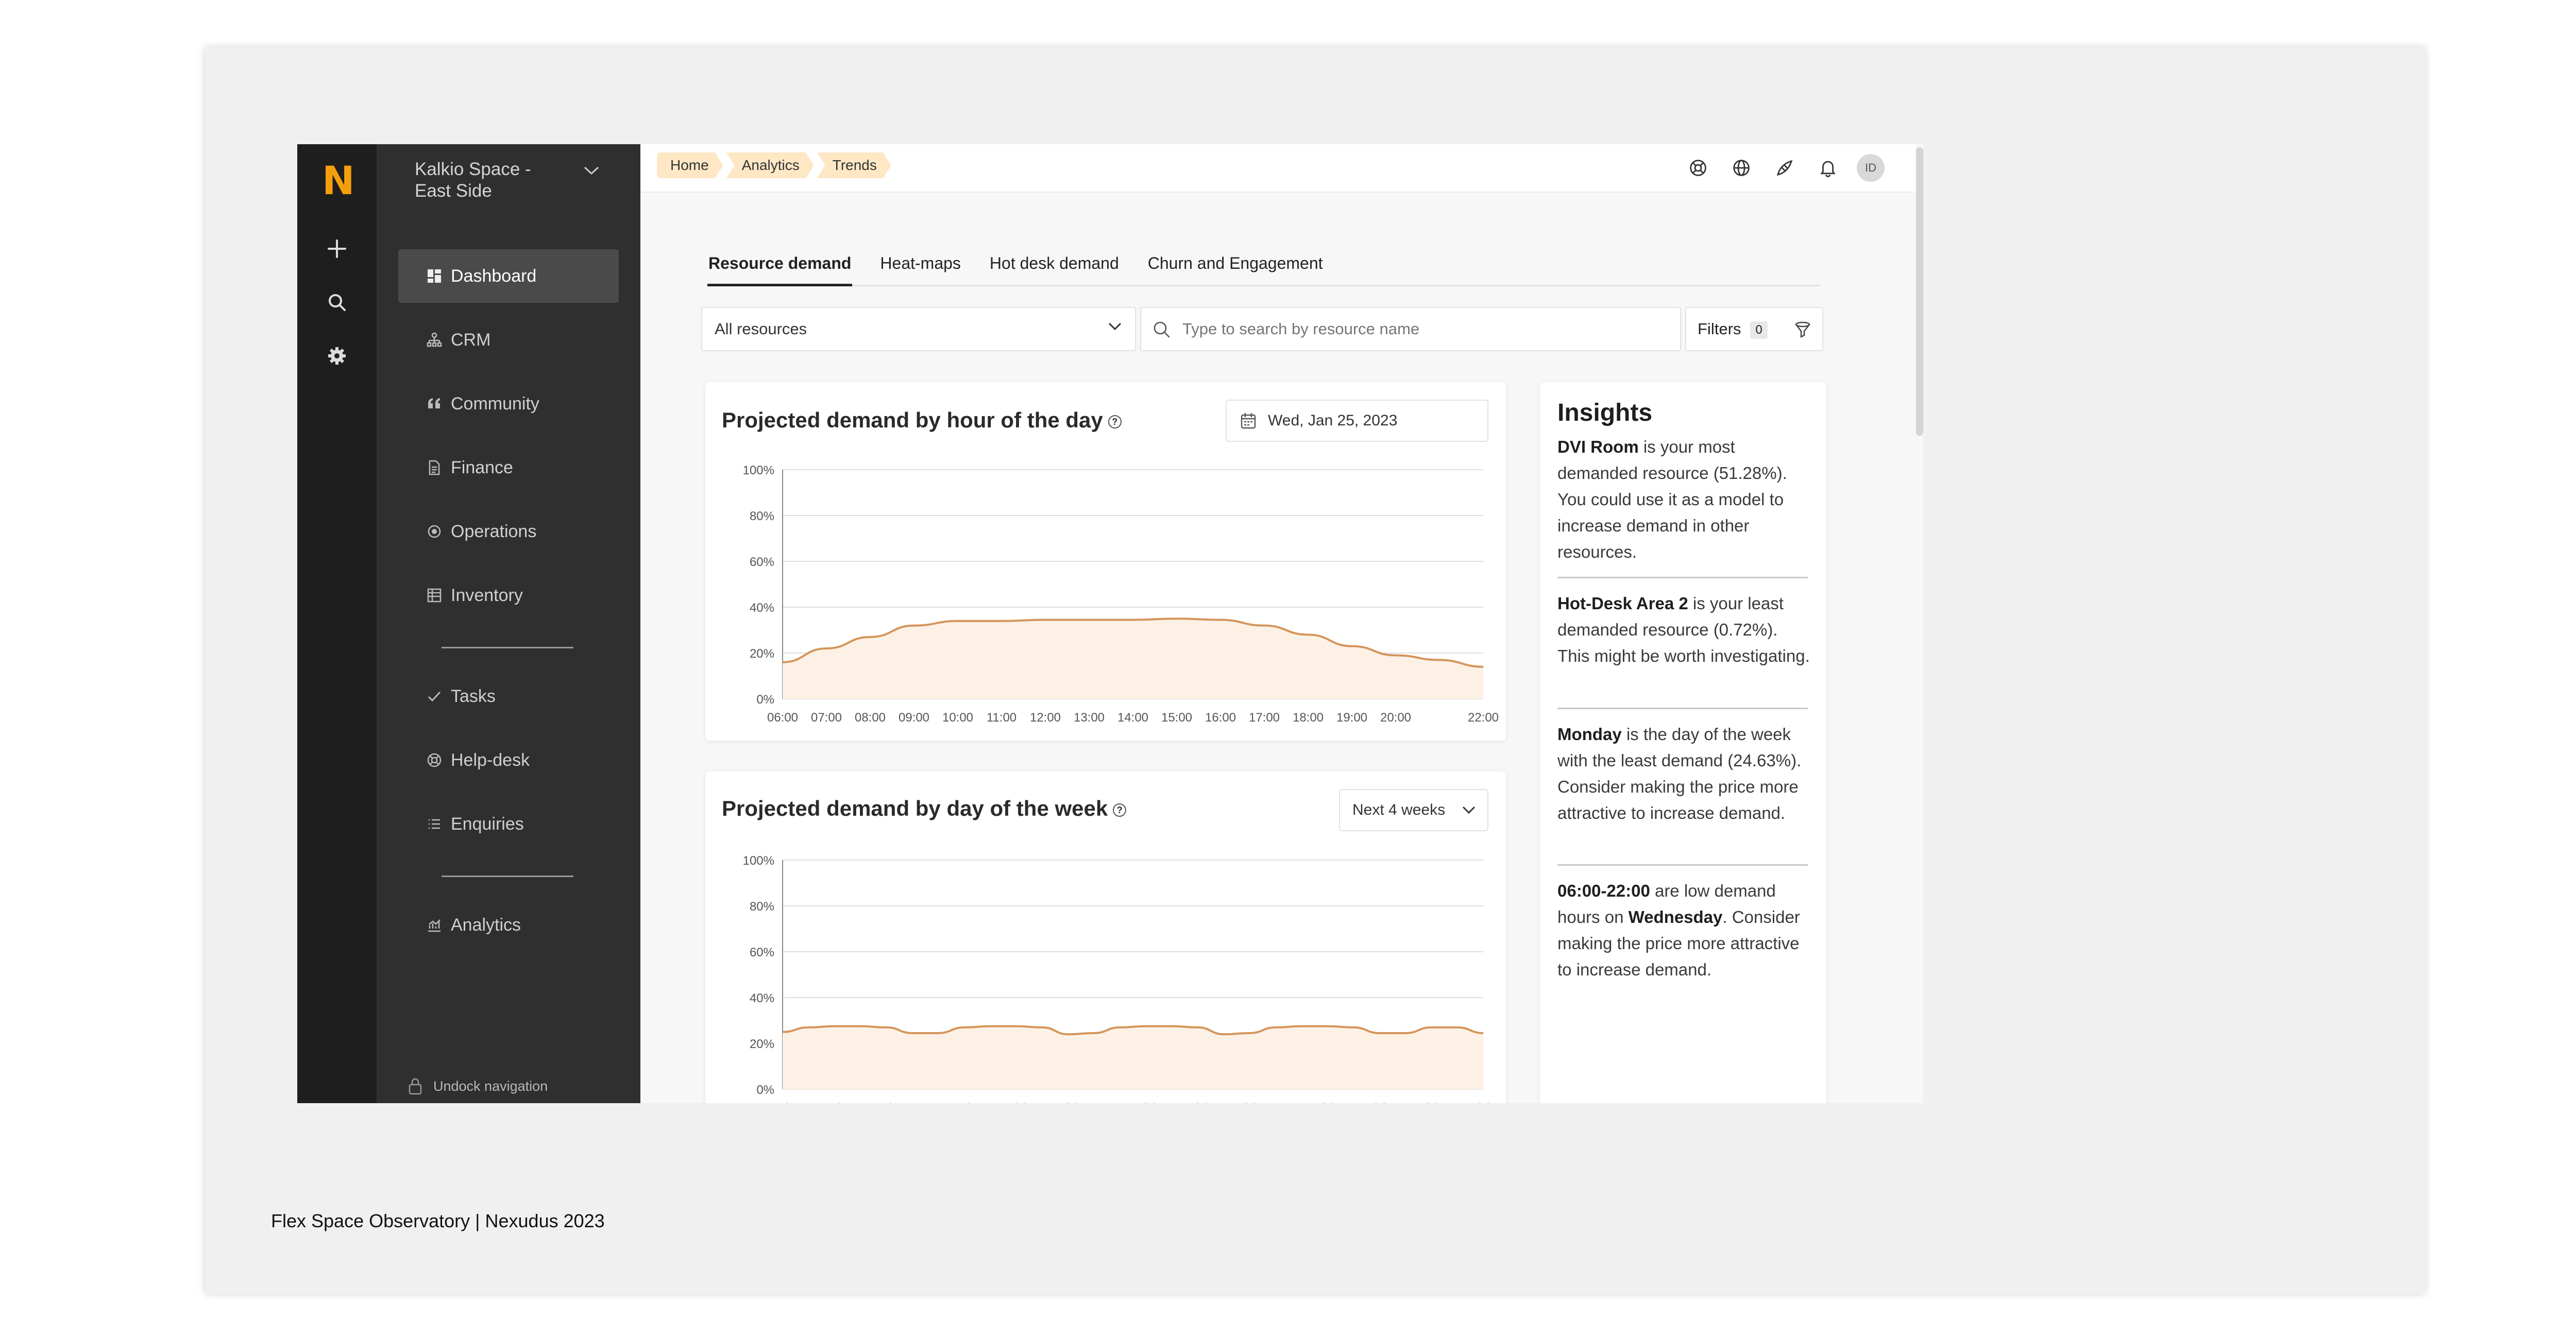 The height and width of the screenshot is (1338, 2576). I want to click on search-input, so click(1414, 329).